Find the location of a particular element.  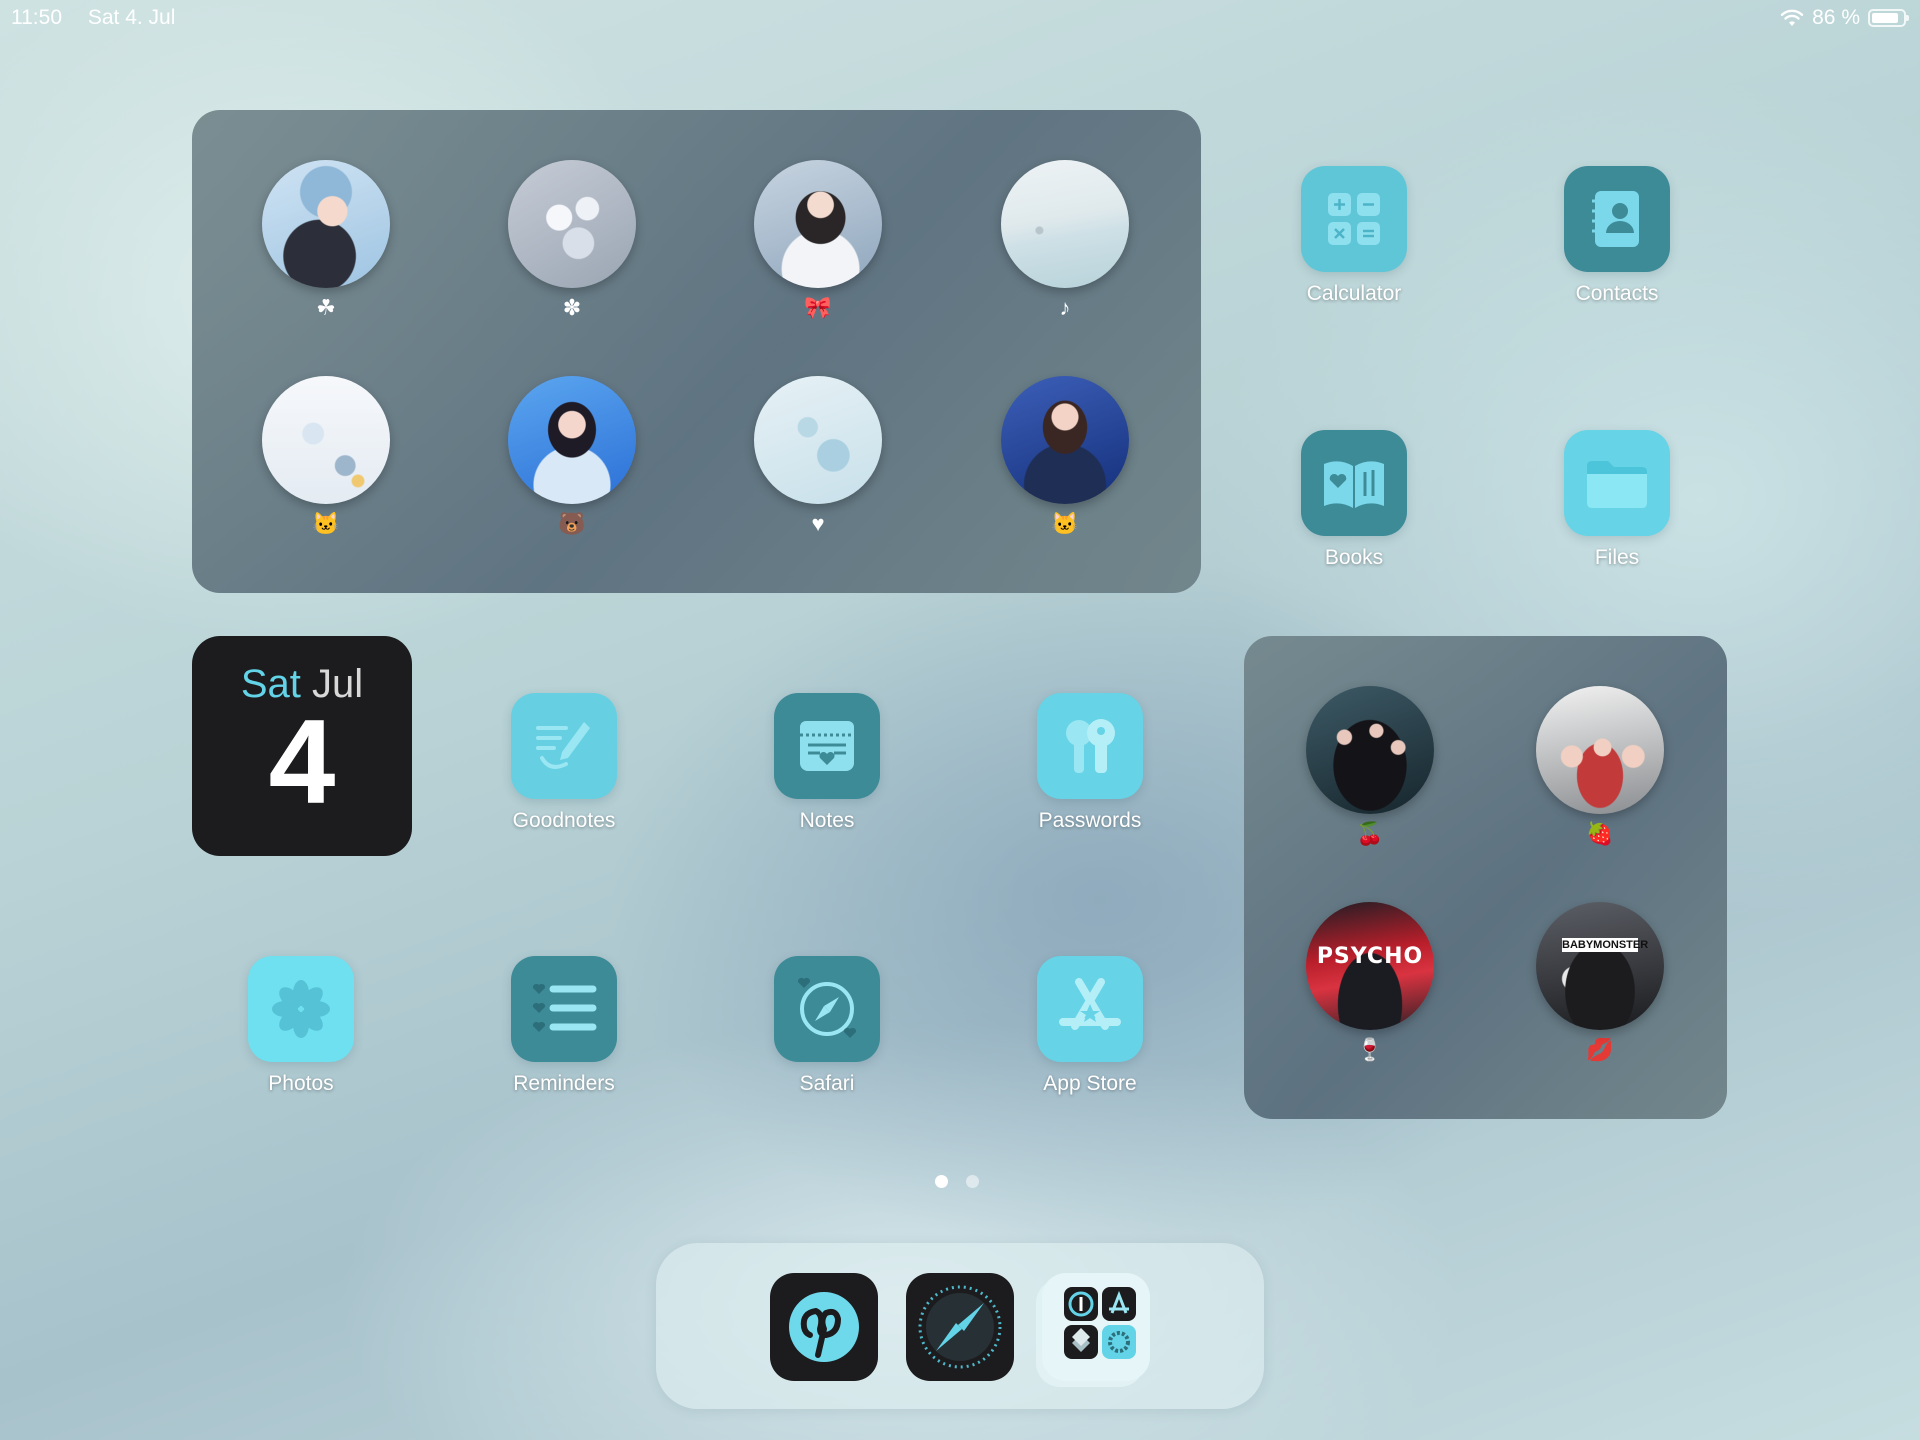

widget-photo: 🐻 is located at coordinates (572, 456).